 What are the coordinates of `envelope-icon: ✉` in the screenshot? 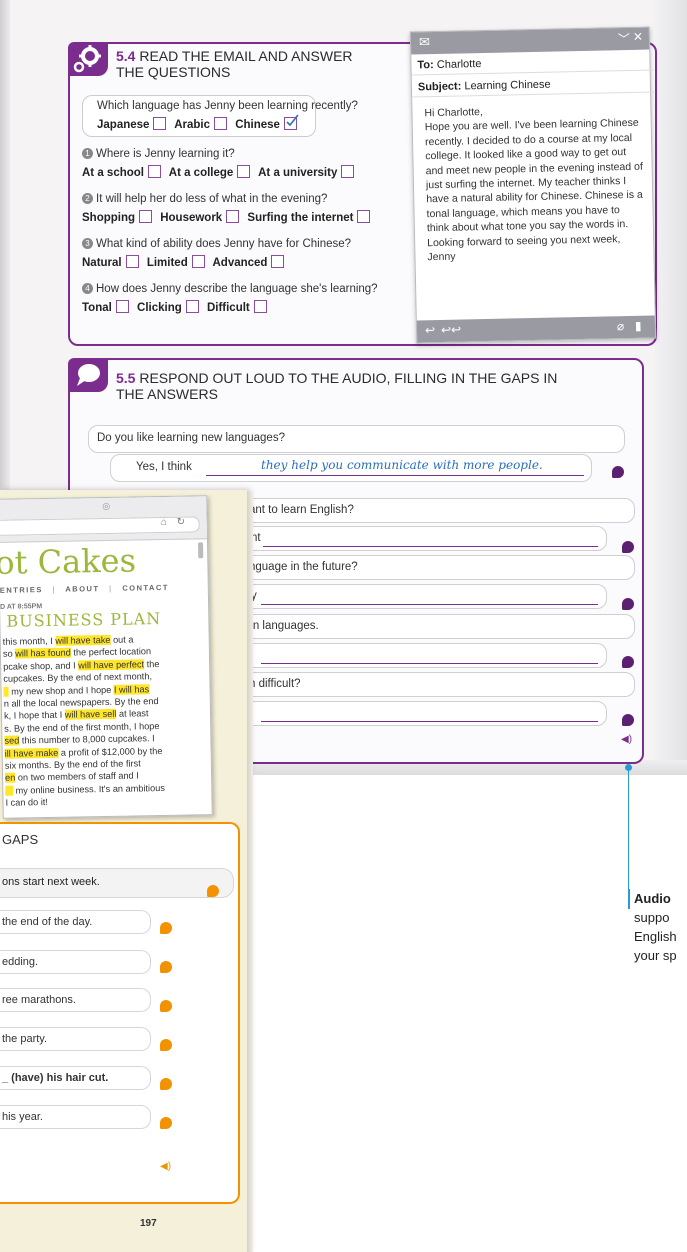 It's located at (424, 42).